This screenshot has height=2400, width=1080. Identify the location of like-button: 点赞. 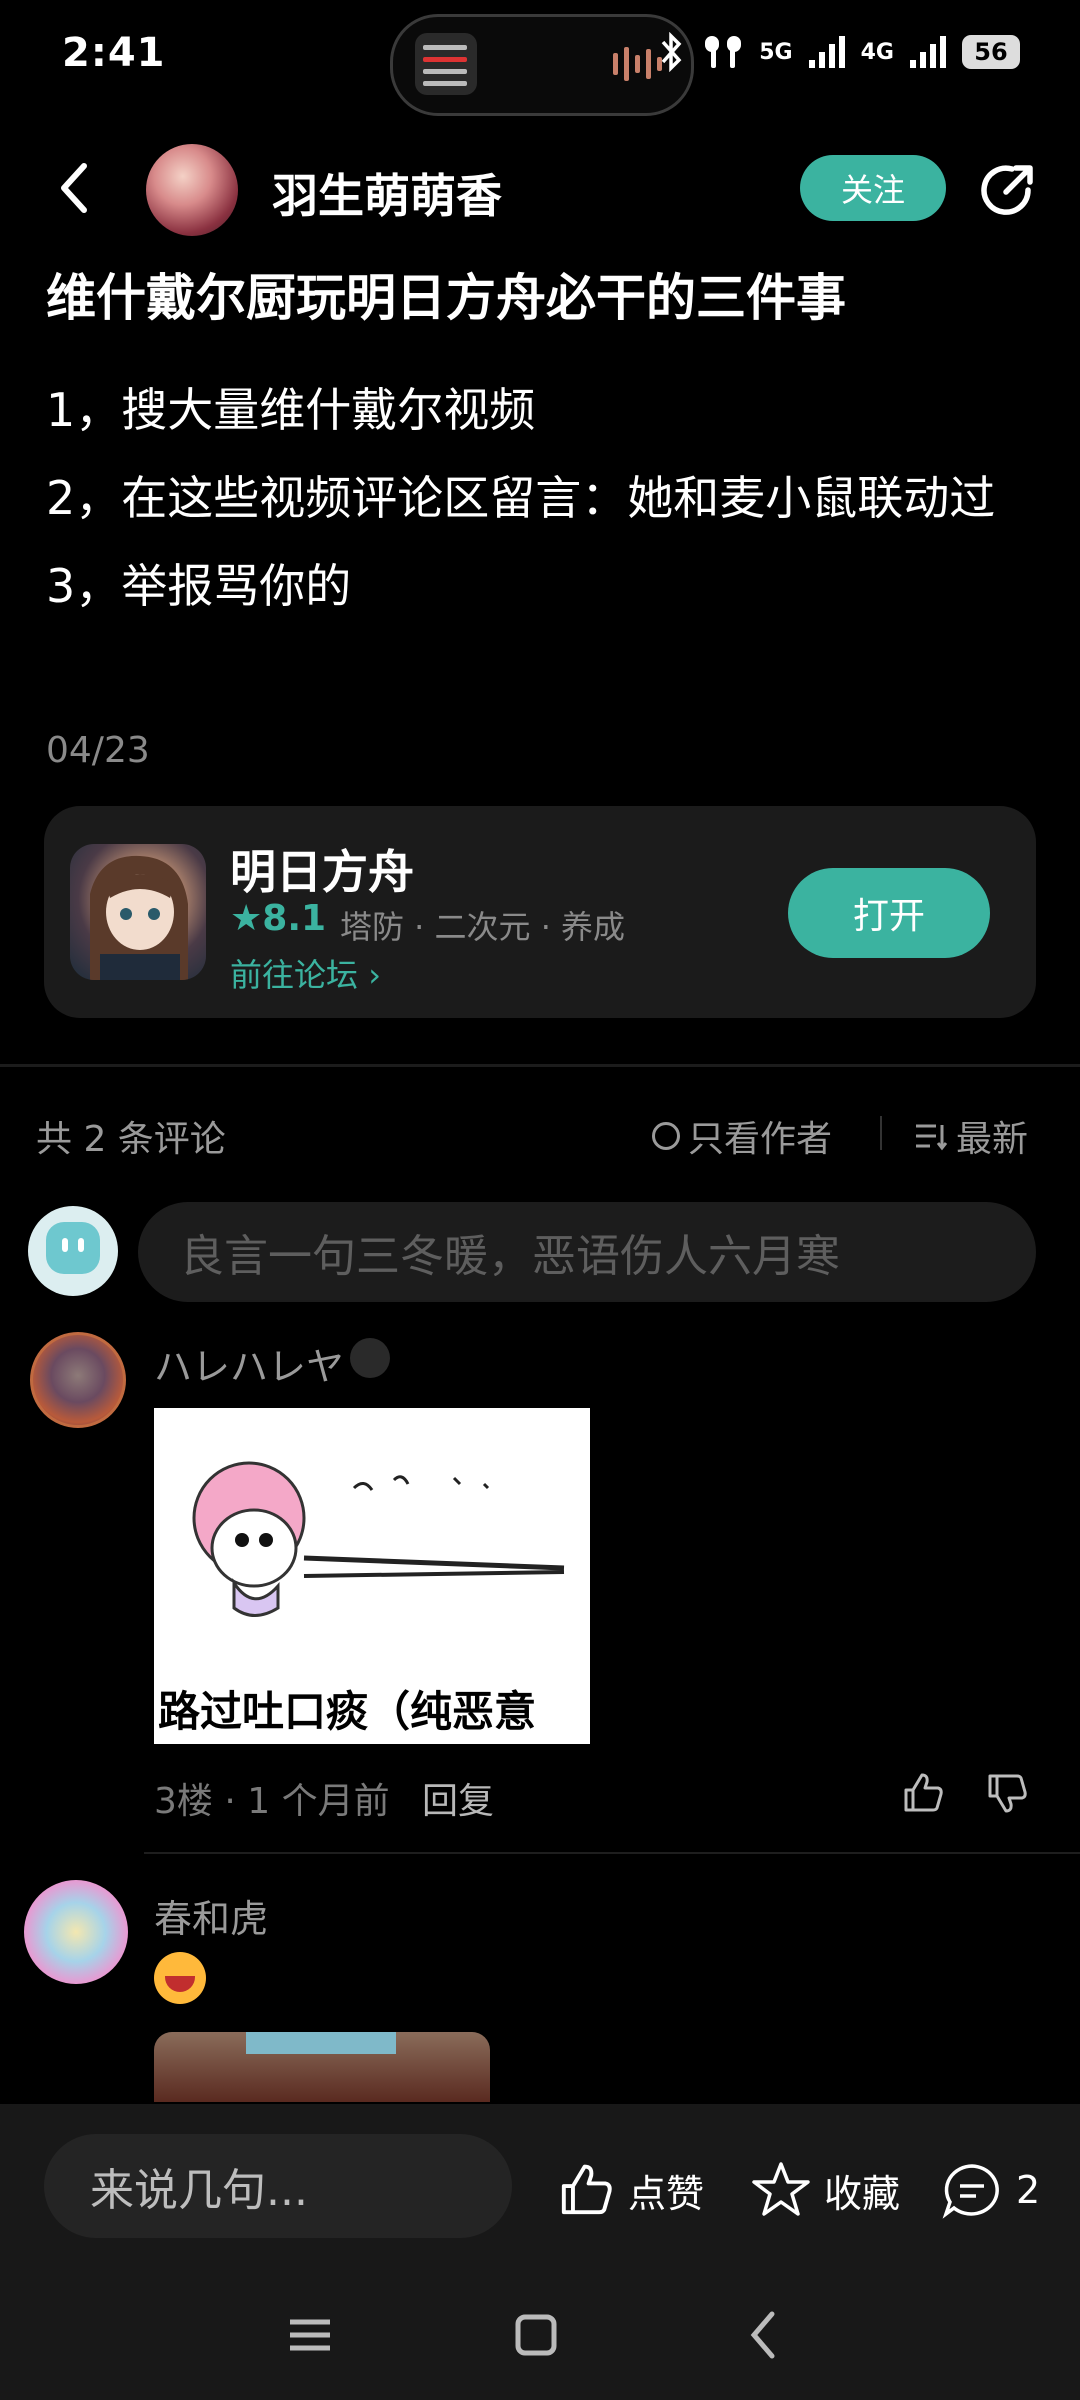
(630, 2190).